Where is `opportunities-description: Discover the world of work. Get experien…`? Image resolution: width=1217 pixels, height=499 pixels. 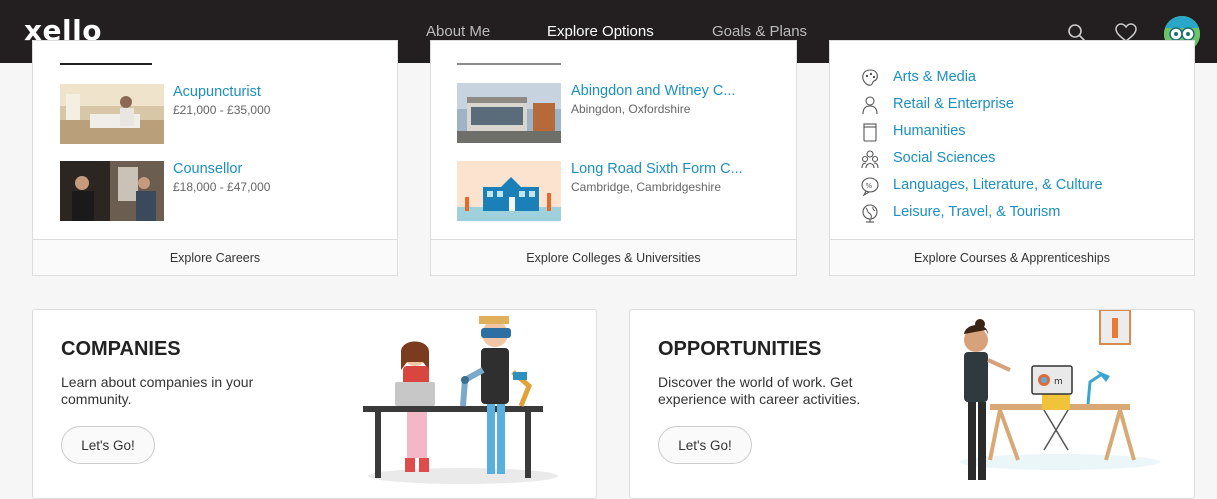
opportunities-description: Discover the world of work. Get experien… is located at coordinates (759, 390).